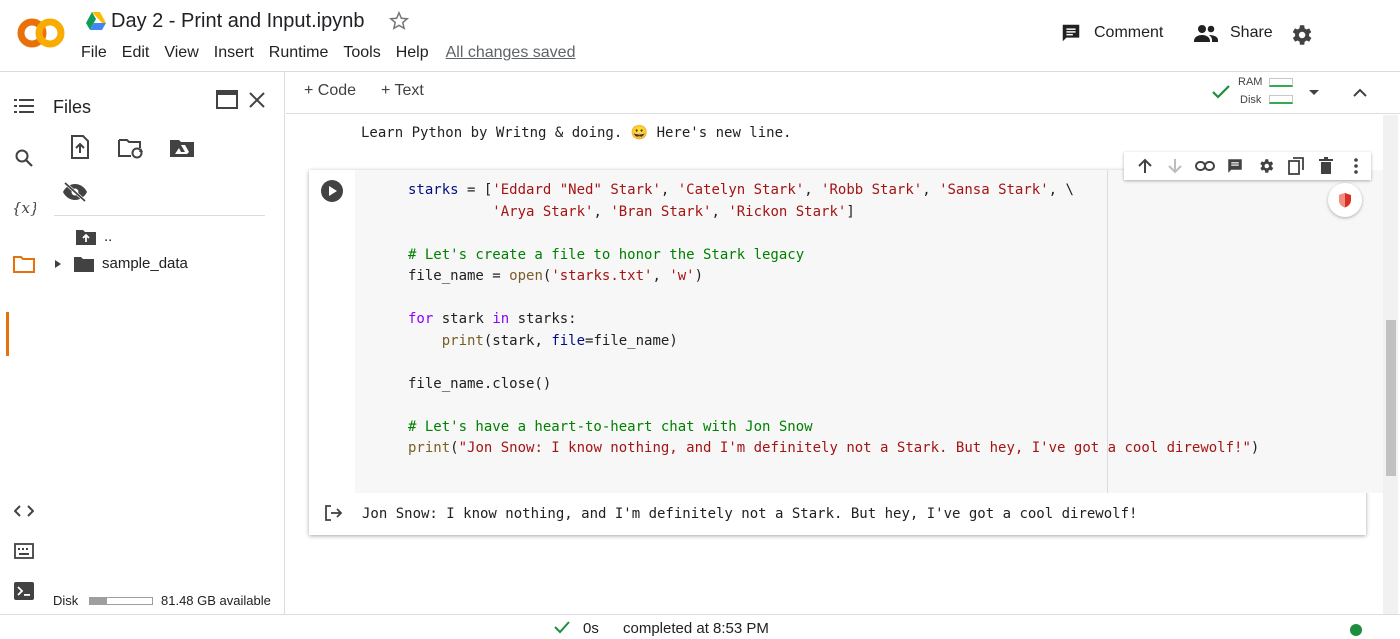  What do you see at coordinates (80, 147) in the screenshot?
I see `upload-icon` at bounding box center [80, 147].